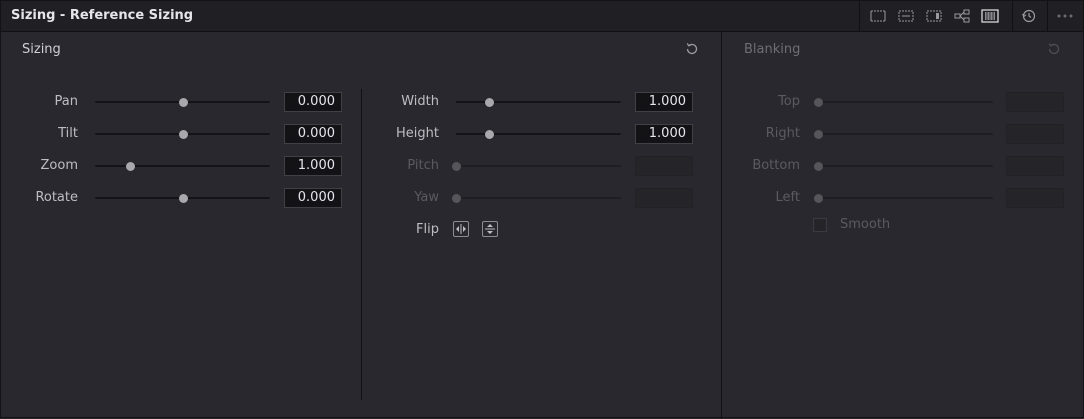 Image resolution: width=1084 pixels, height=419 pixels. Describe the element at coordinates (971, 16) in the screenshot. I see `sizing-mode-toolbar` at that location.